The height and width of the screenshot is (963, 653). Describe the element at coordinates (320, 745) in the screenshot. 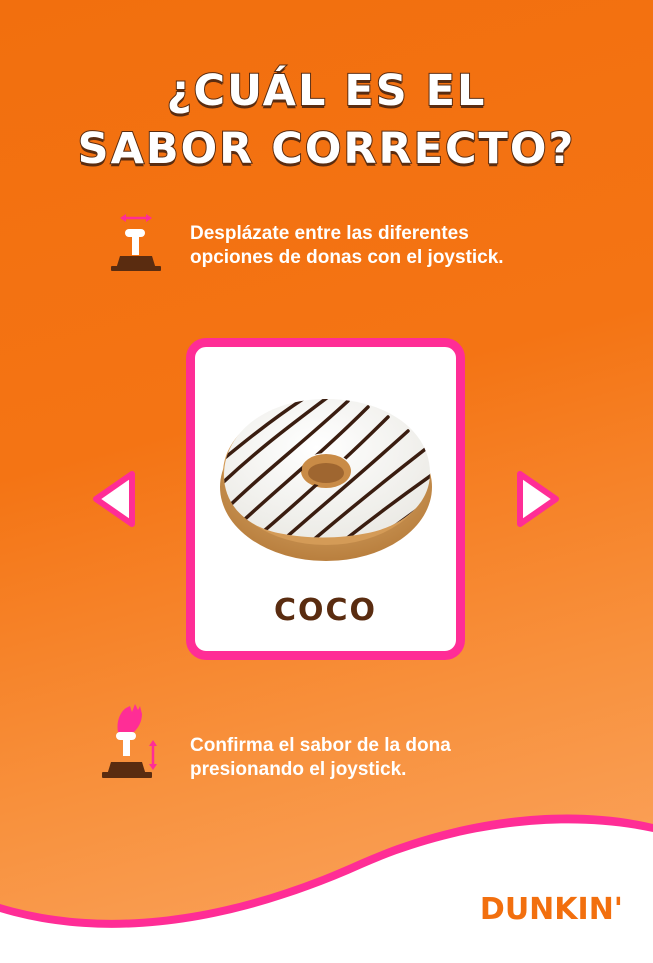

I see `confirm-instruction-line-1: Confirma el sabor de la dona` at that location.